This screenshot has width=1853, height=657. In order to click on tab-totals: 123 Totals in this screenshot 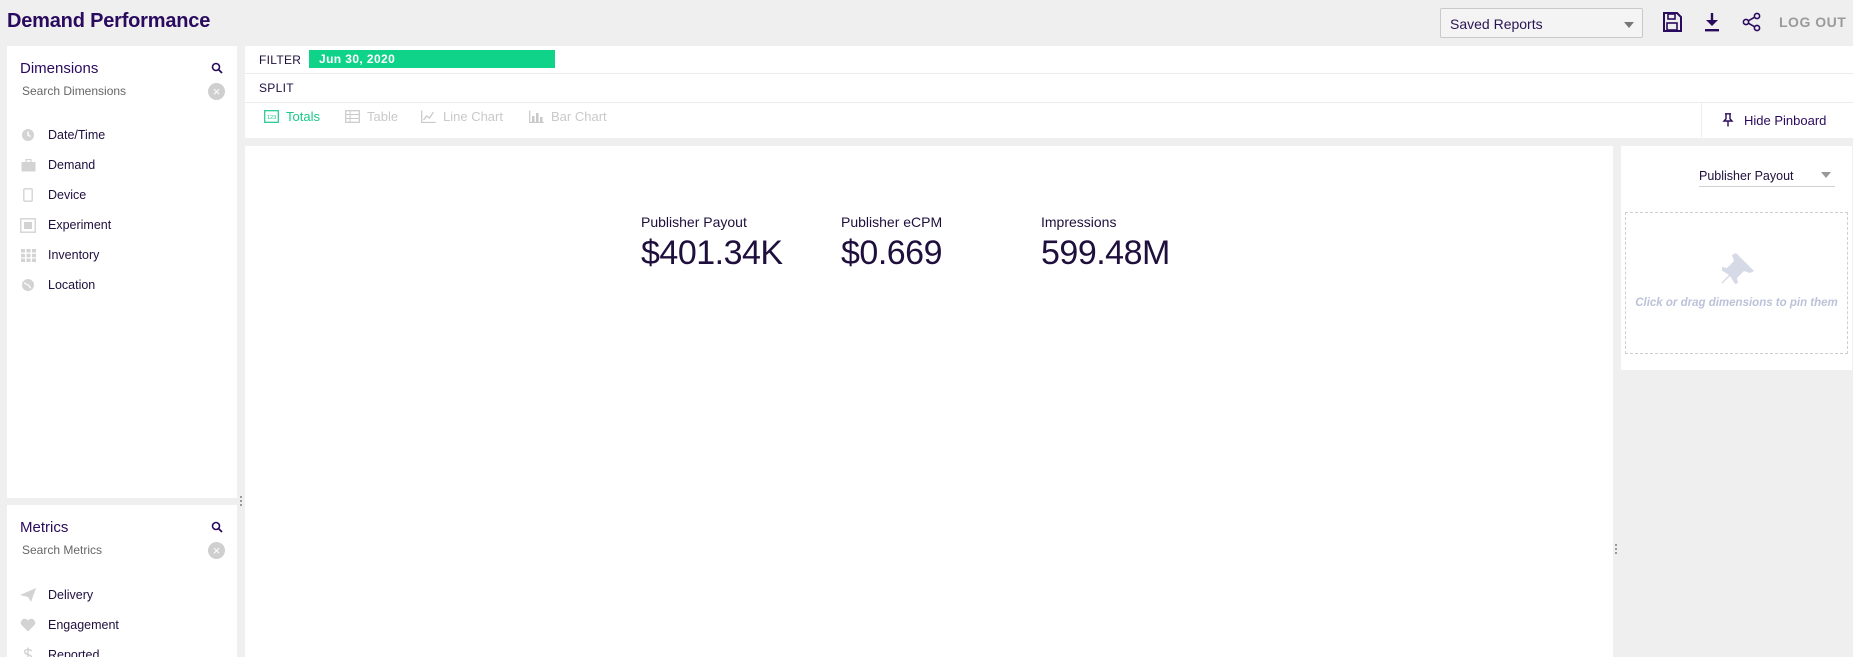, I will do `click(292, 116)`.